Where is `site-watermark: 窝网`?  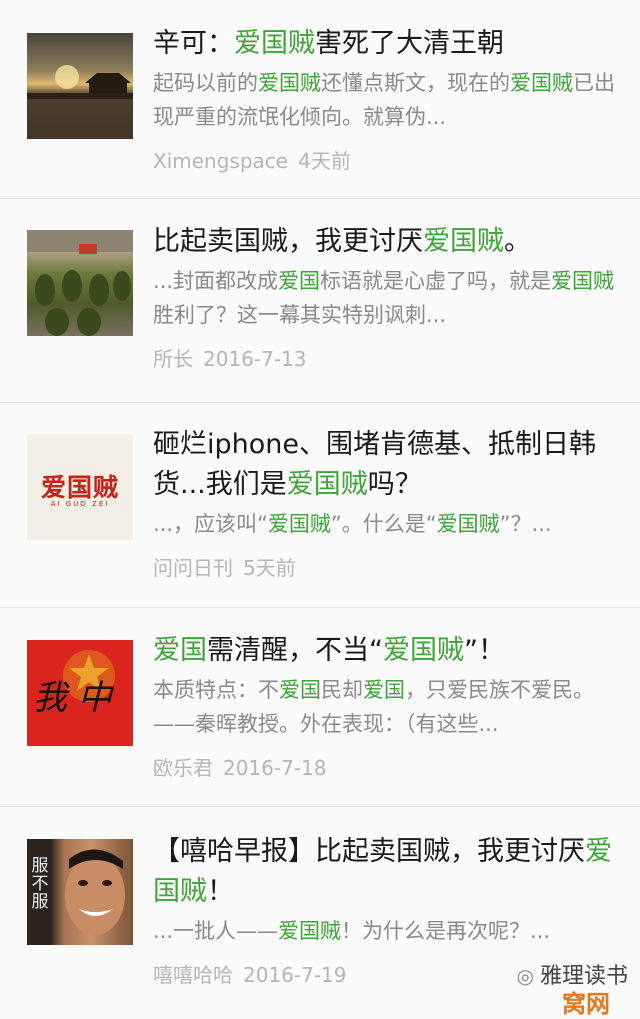
site-watermark: 窝网 is located at coordinates (586, 1004).